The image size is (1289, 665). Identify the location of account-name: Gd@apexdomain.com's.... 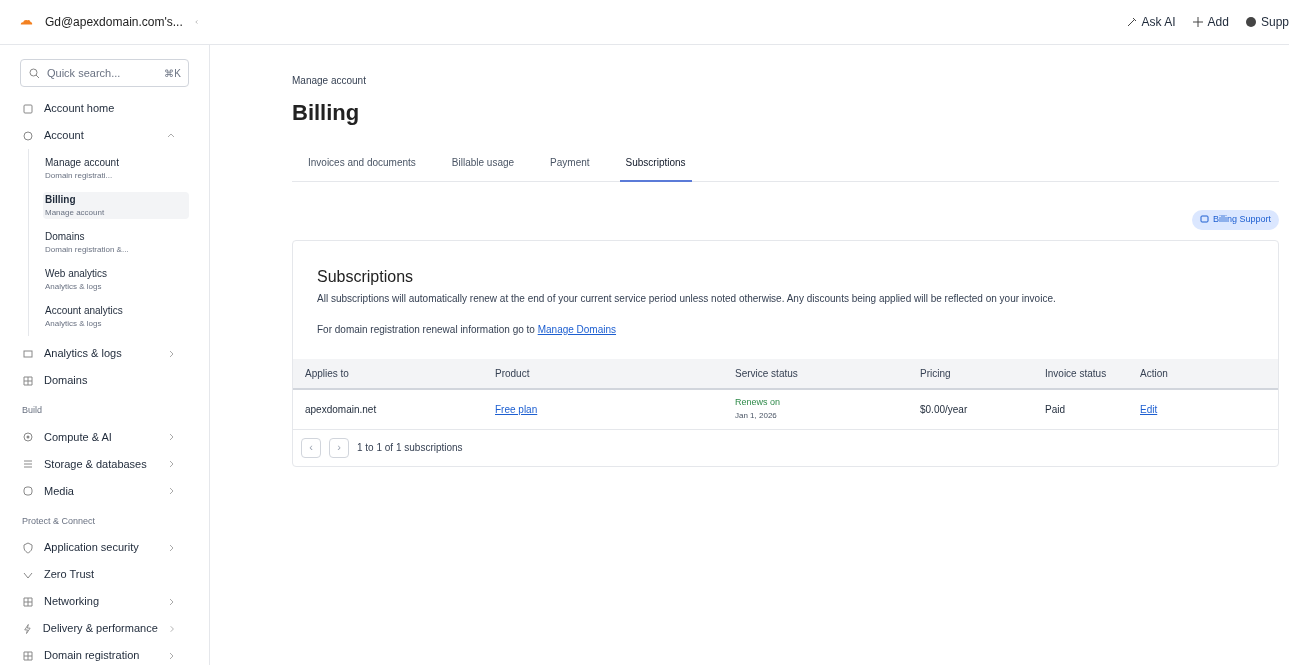
(113, 22).